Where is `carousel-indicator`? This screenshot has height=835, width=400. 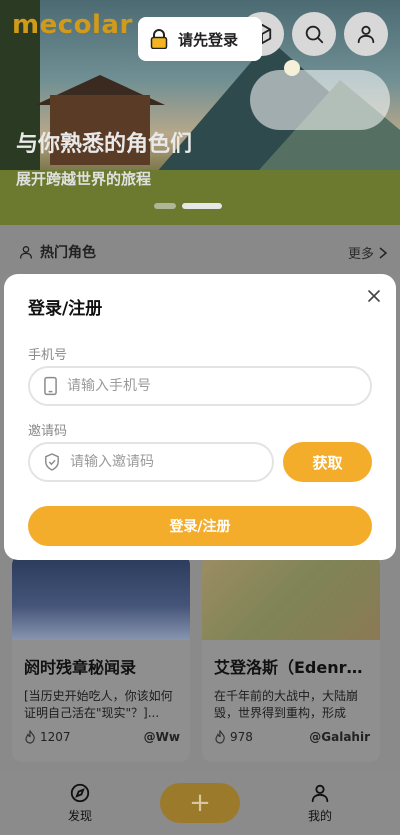 carousel-indicator is located at coordinates (188, 206).